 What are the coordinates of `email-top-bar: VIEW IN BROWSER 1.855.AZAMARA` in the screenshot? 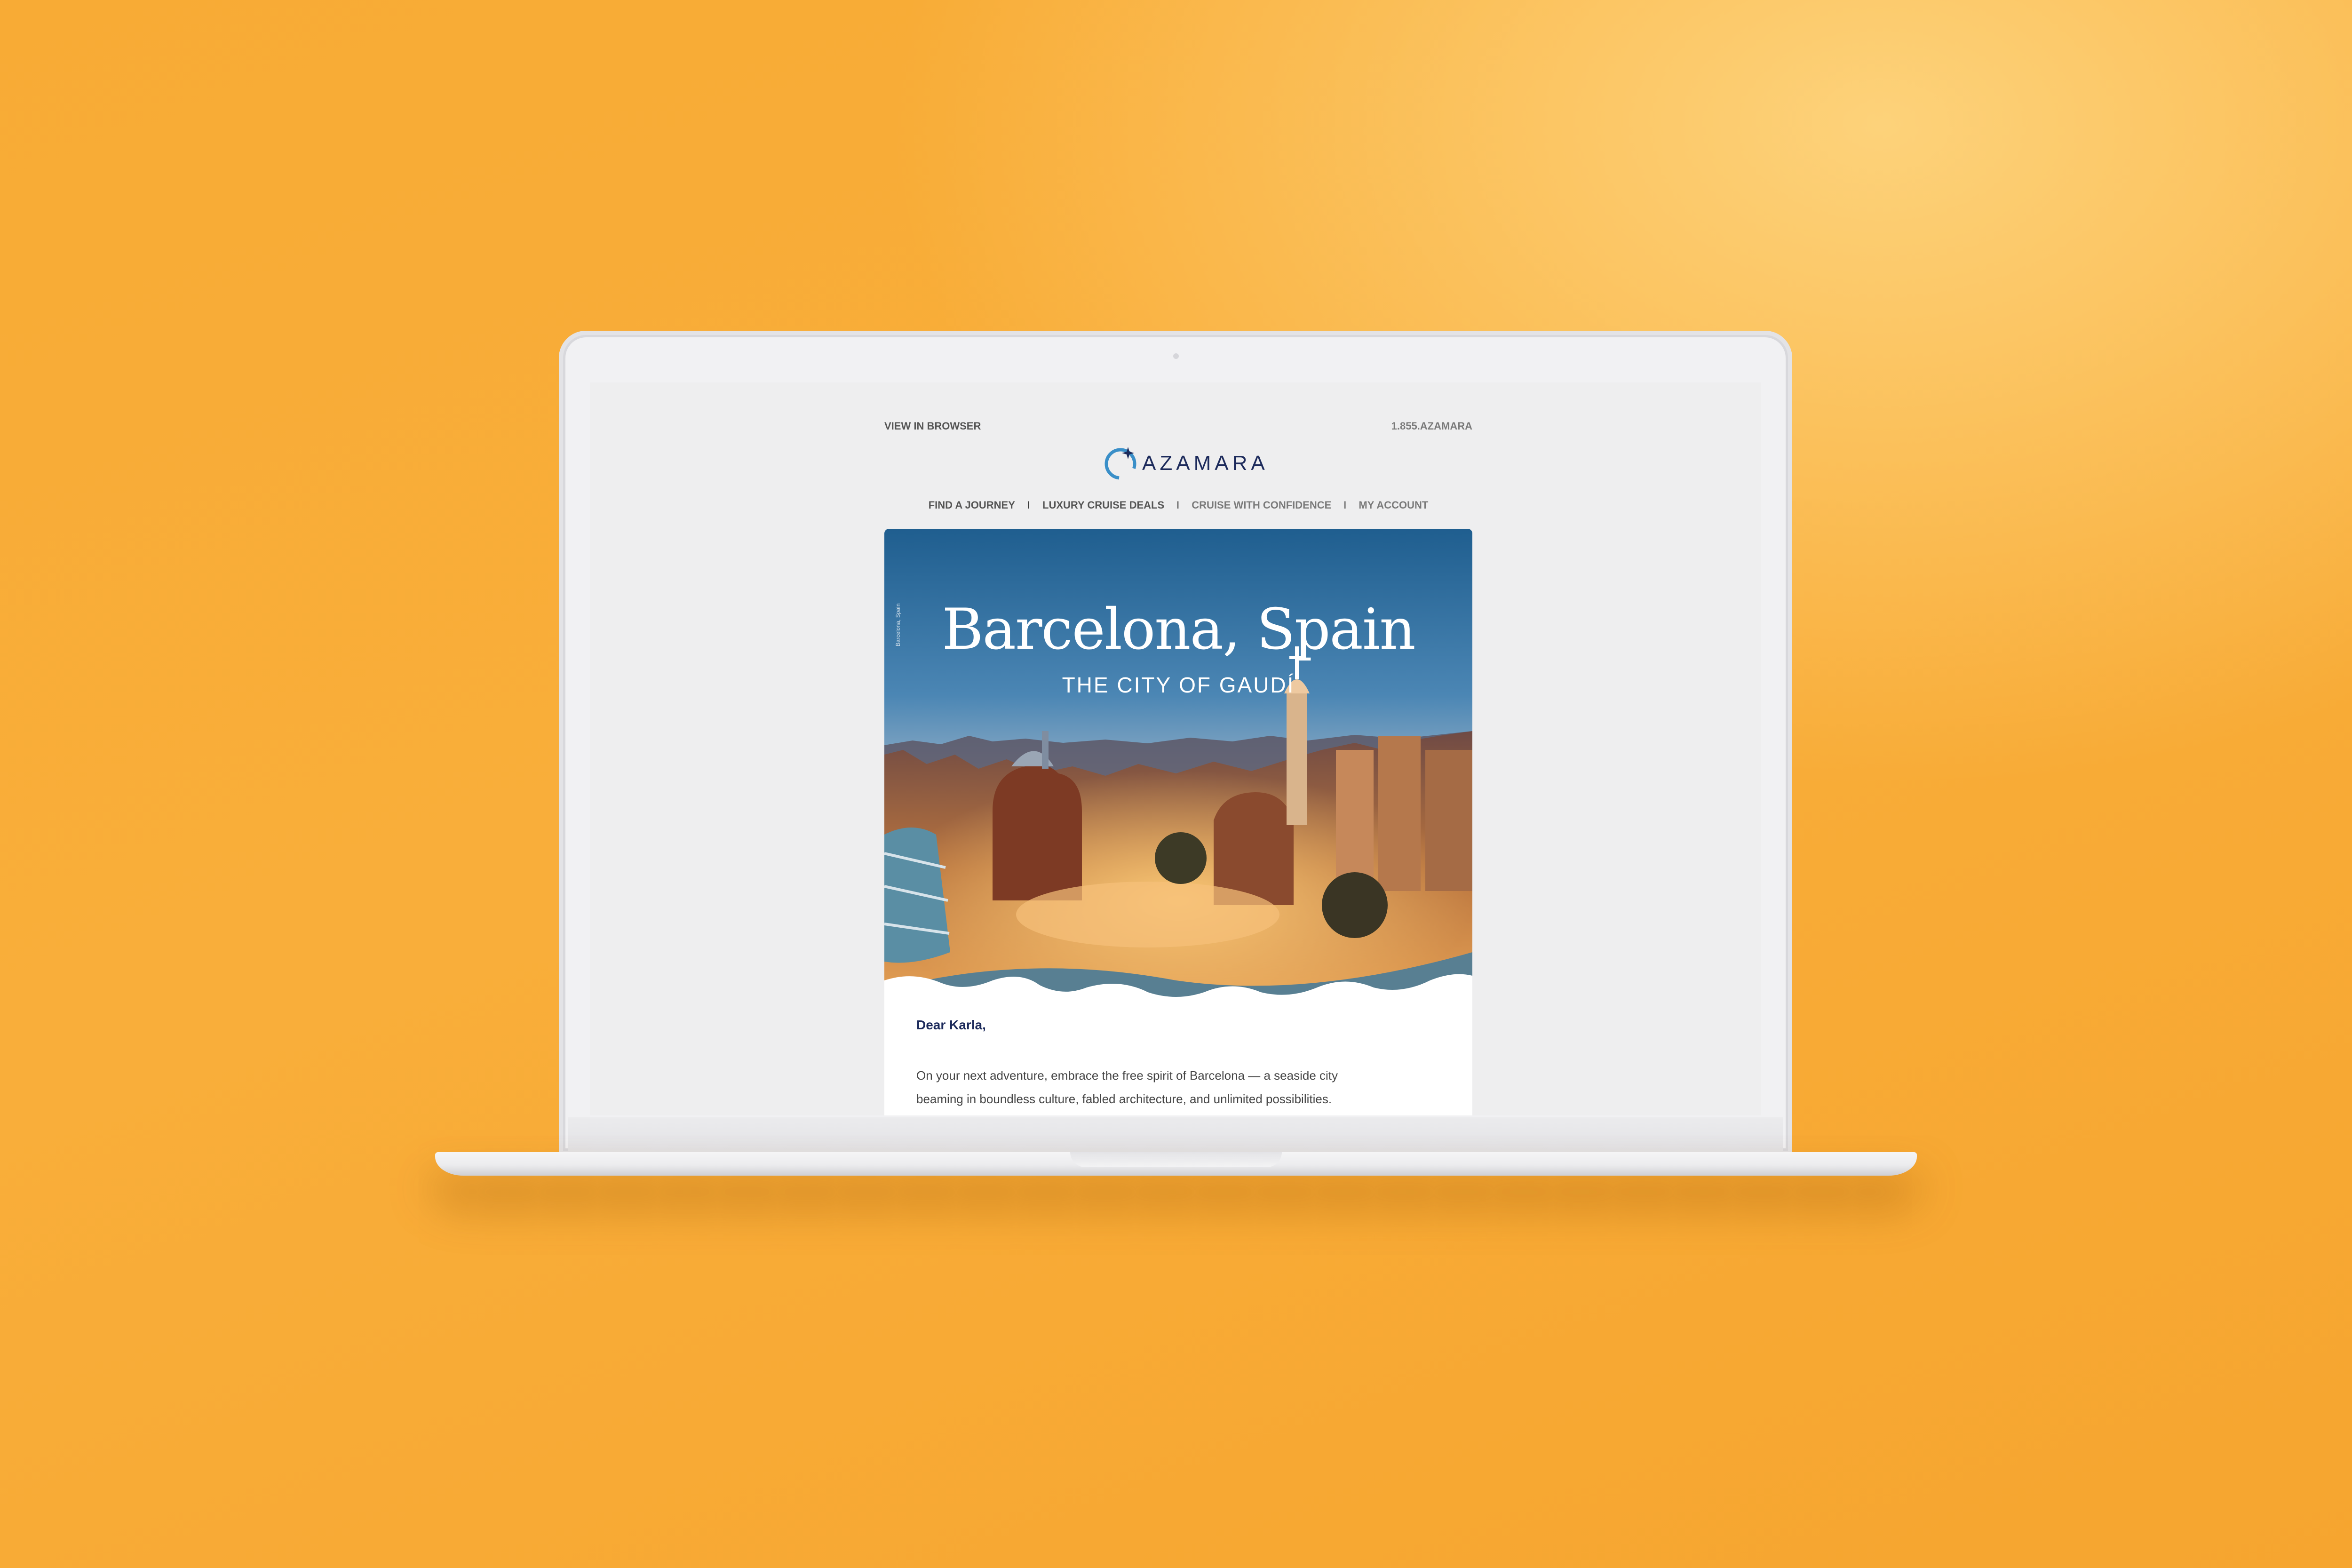 It's located at (1178, 427).